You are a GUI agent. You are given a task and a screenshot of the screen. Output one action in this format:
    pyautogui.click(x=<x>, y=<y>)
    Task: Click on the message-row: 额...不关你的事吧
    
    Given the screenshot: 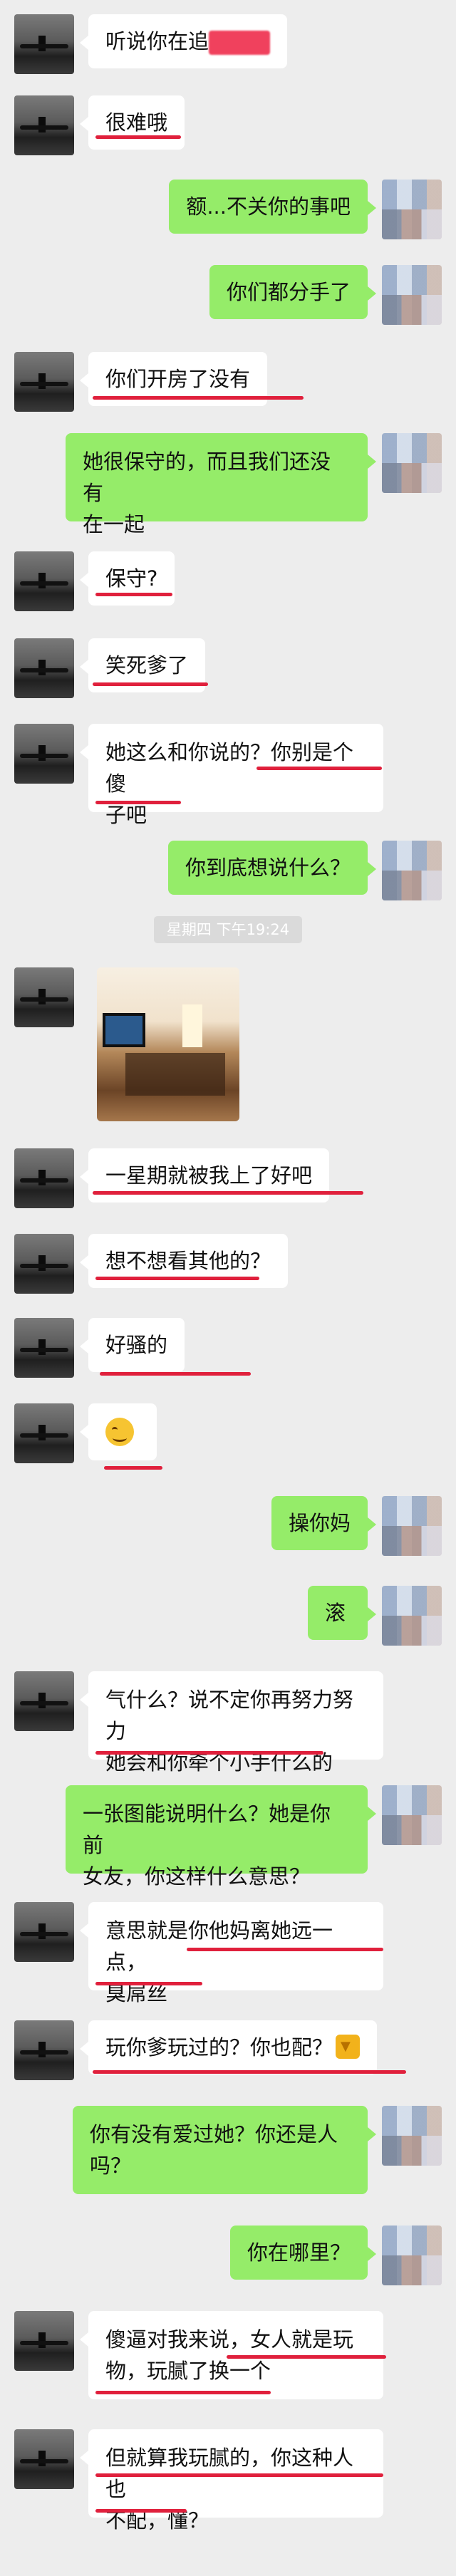 What is the action you would take?
    pyautogui.click(x=228, y=209)
    